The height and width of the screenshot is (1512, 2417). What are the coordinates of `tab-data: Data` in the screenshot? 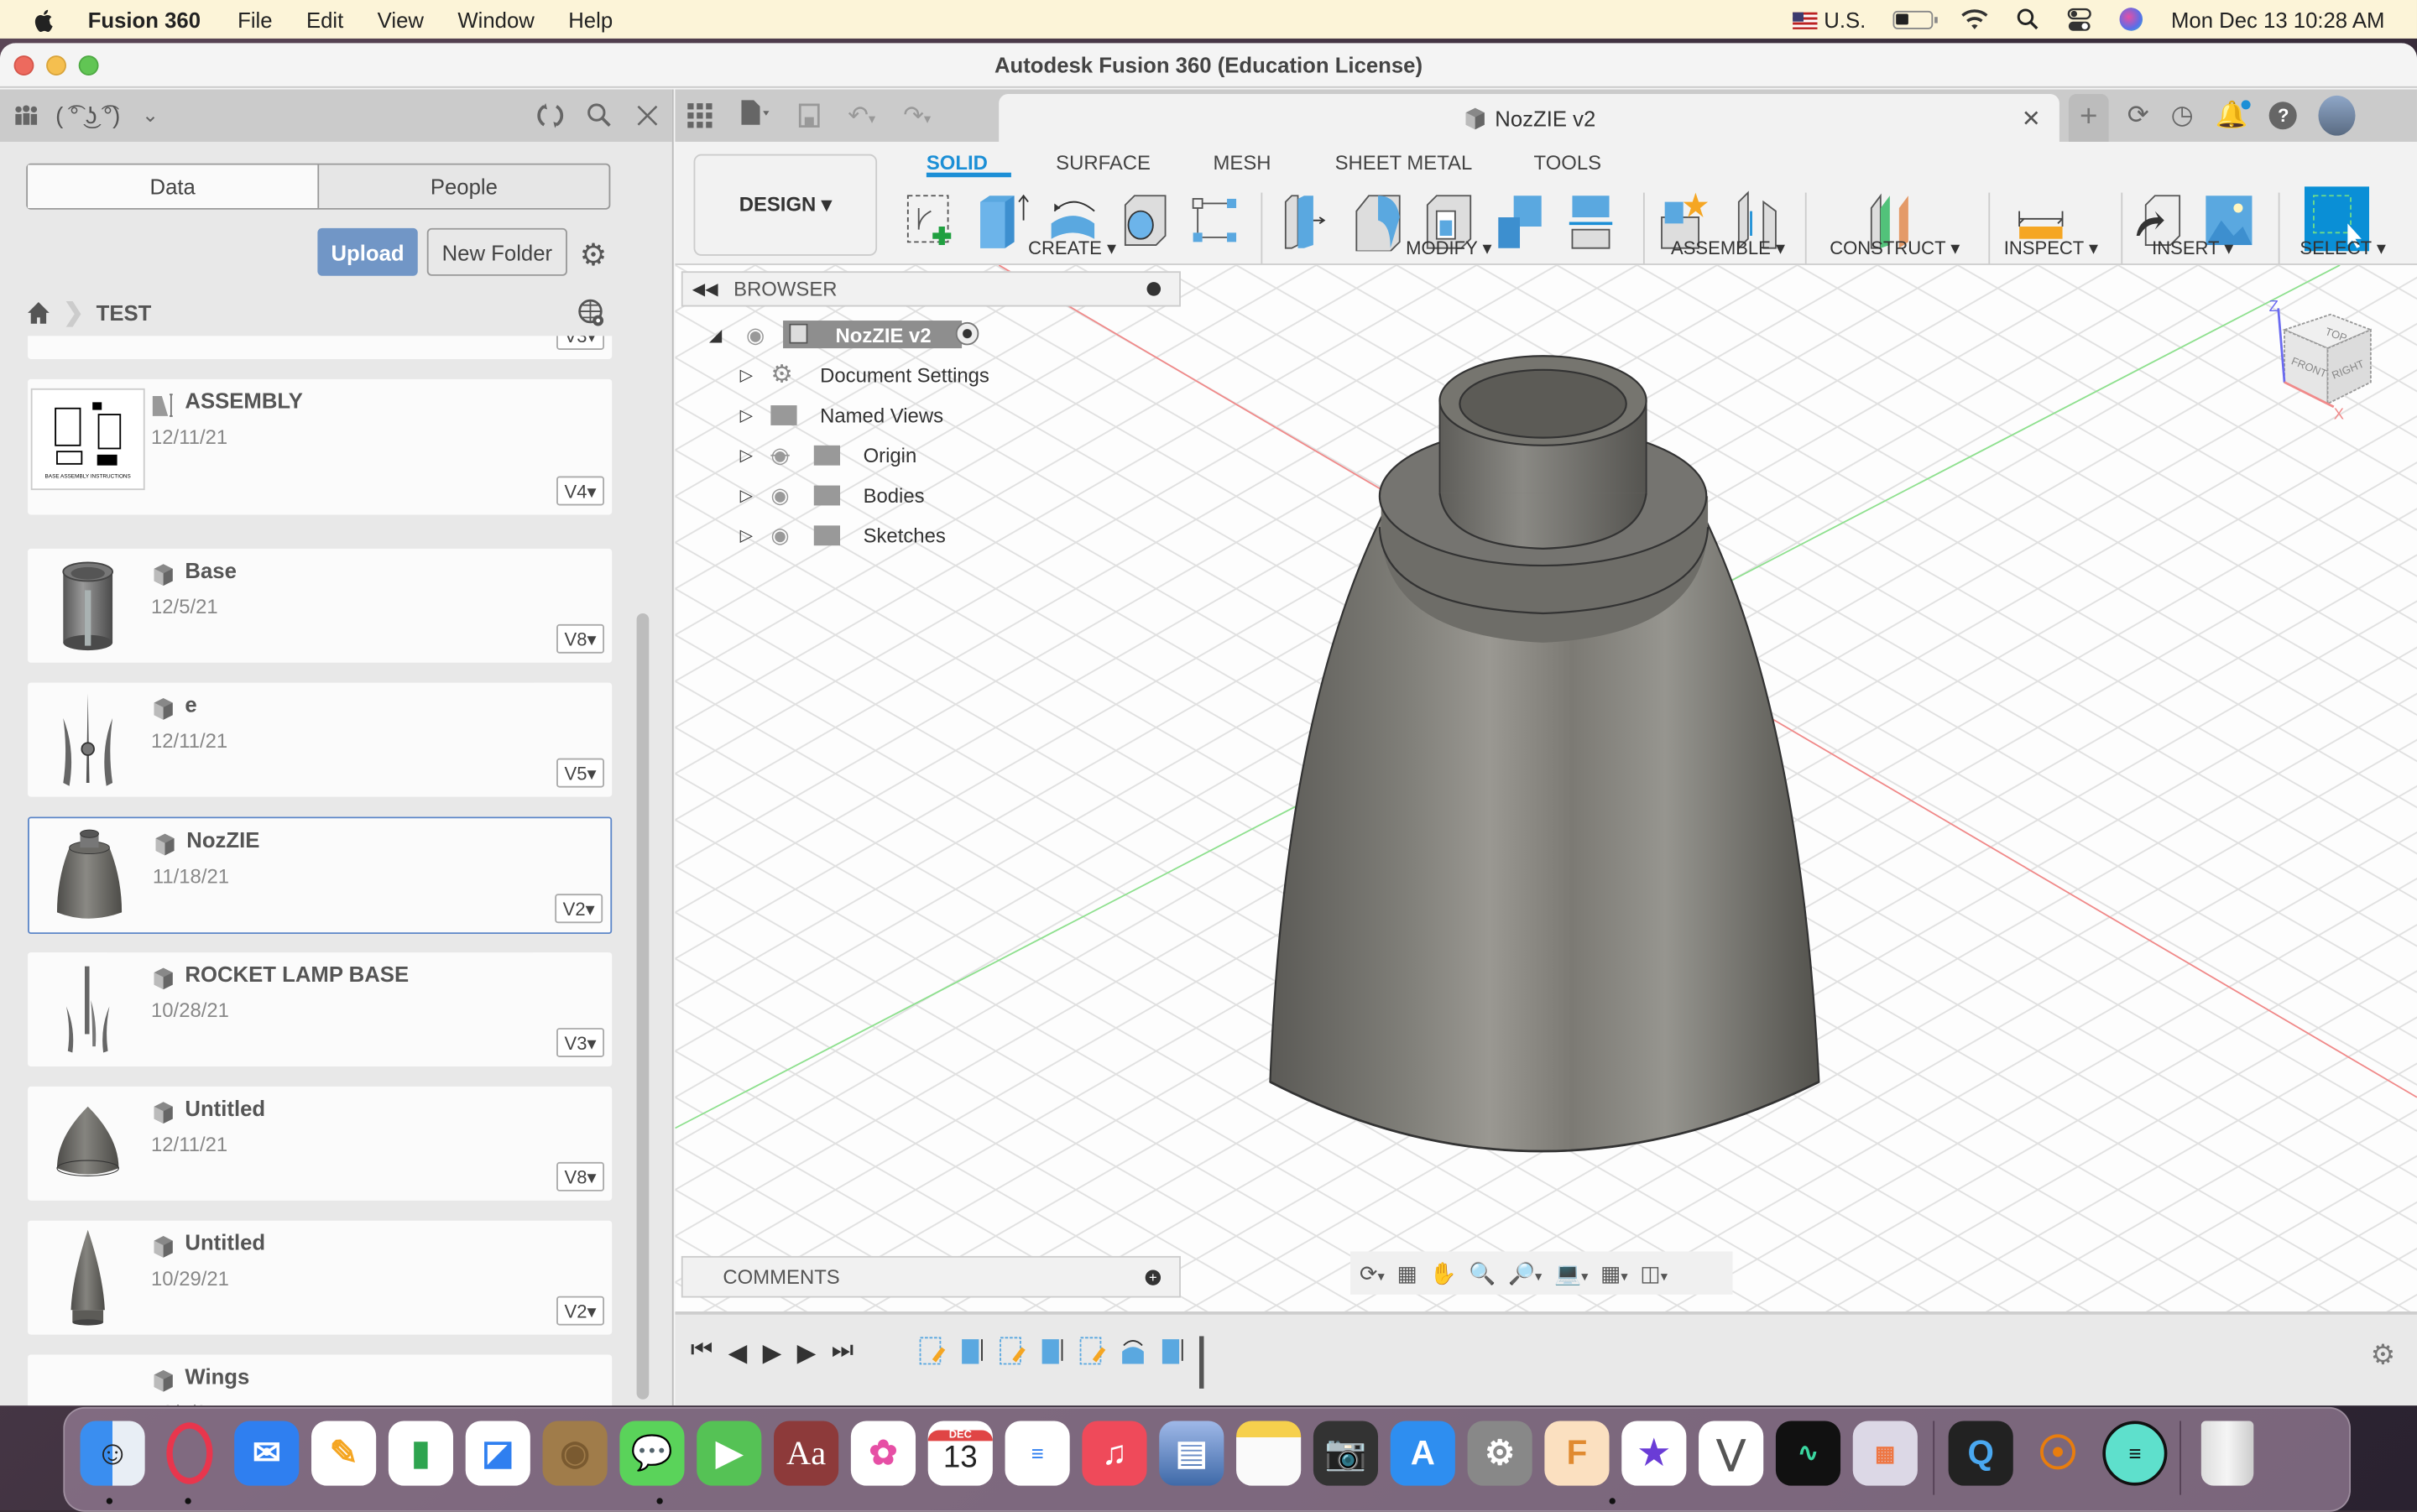 It's located at (174, 186).